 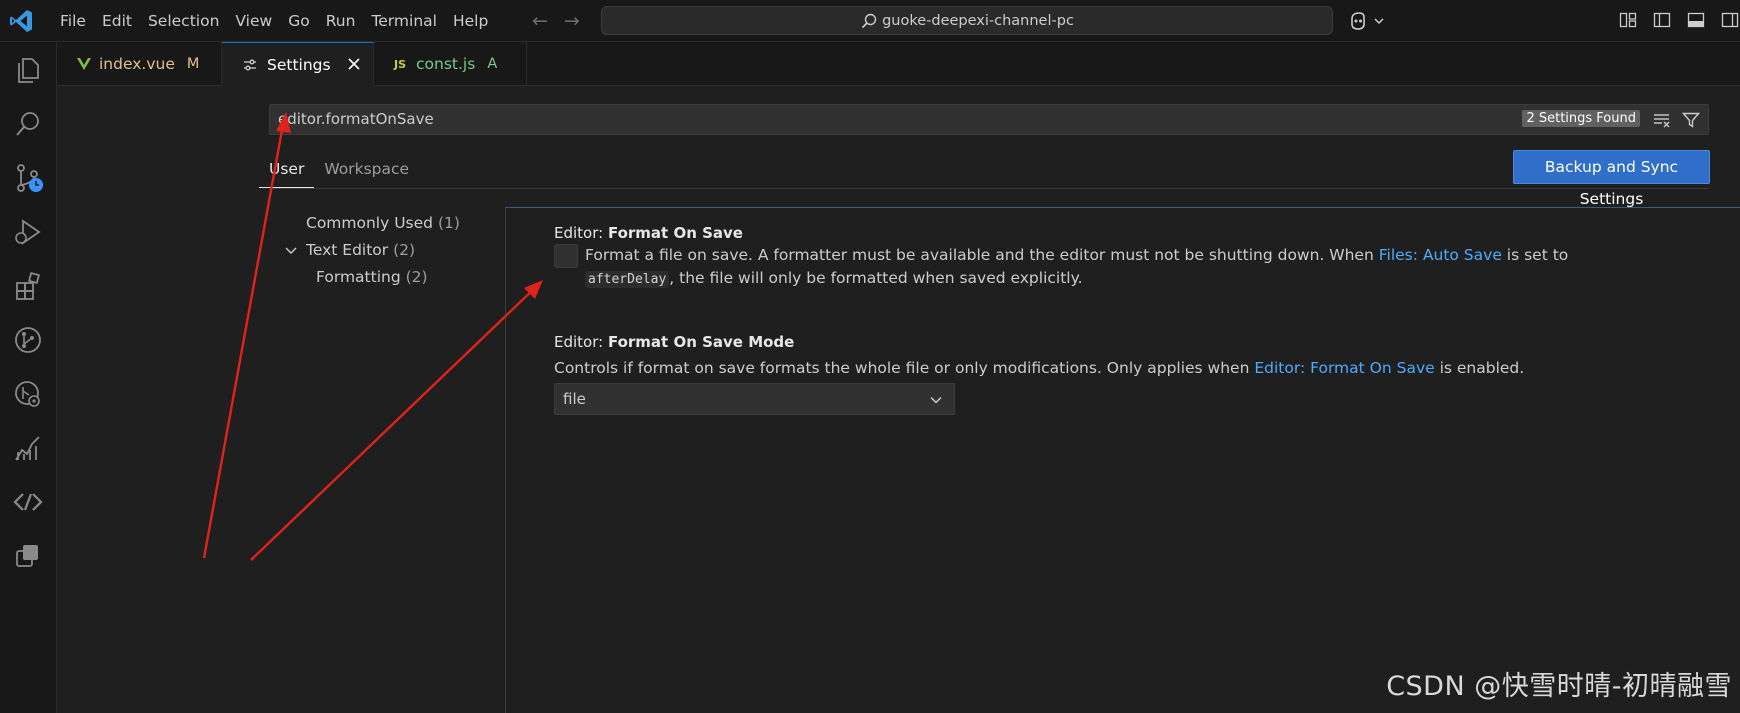 I want to click on added-badge: A, so click(x=492, y=64).